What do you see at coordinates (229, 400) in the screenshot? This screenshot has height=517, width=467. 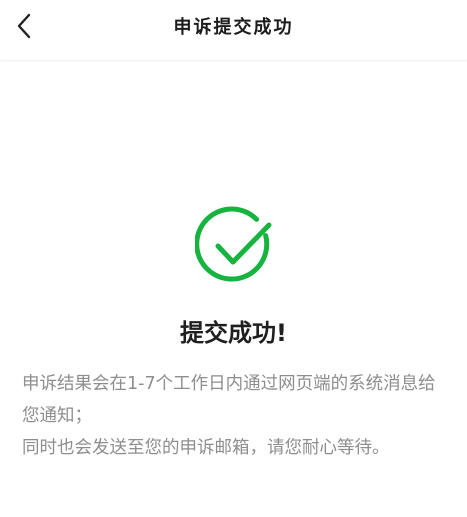 I see `description-line: 申诉结果会在1-7个工作日内通过网页端的系统消息给您通知；` at bounding box center [229, 400].